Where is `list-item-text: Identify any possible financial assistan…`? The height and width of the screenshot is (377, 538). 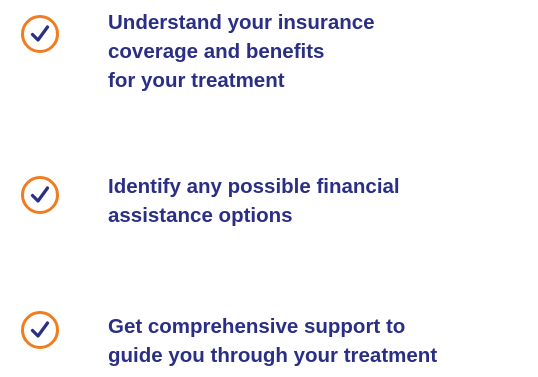
list-item-text: Identify any possible financial assistan… is located at coordinates (254, 201).